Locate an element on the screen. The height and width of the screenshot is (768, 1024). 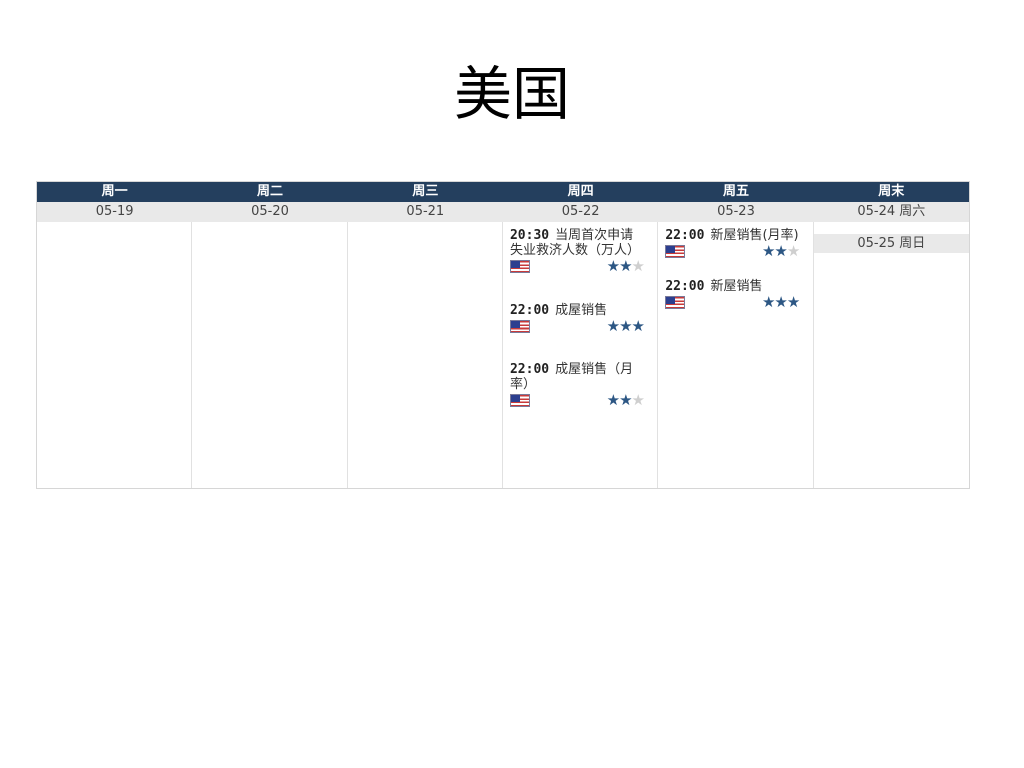
event-text: 22:00 新屋销售 is located at coordinates (732, 286).